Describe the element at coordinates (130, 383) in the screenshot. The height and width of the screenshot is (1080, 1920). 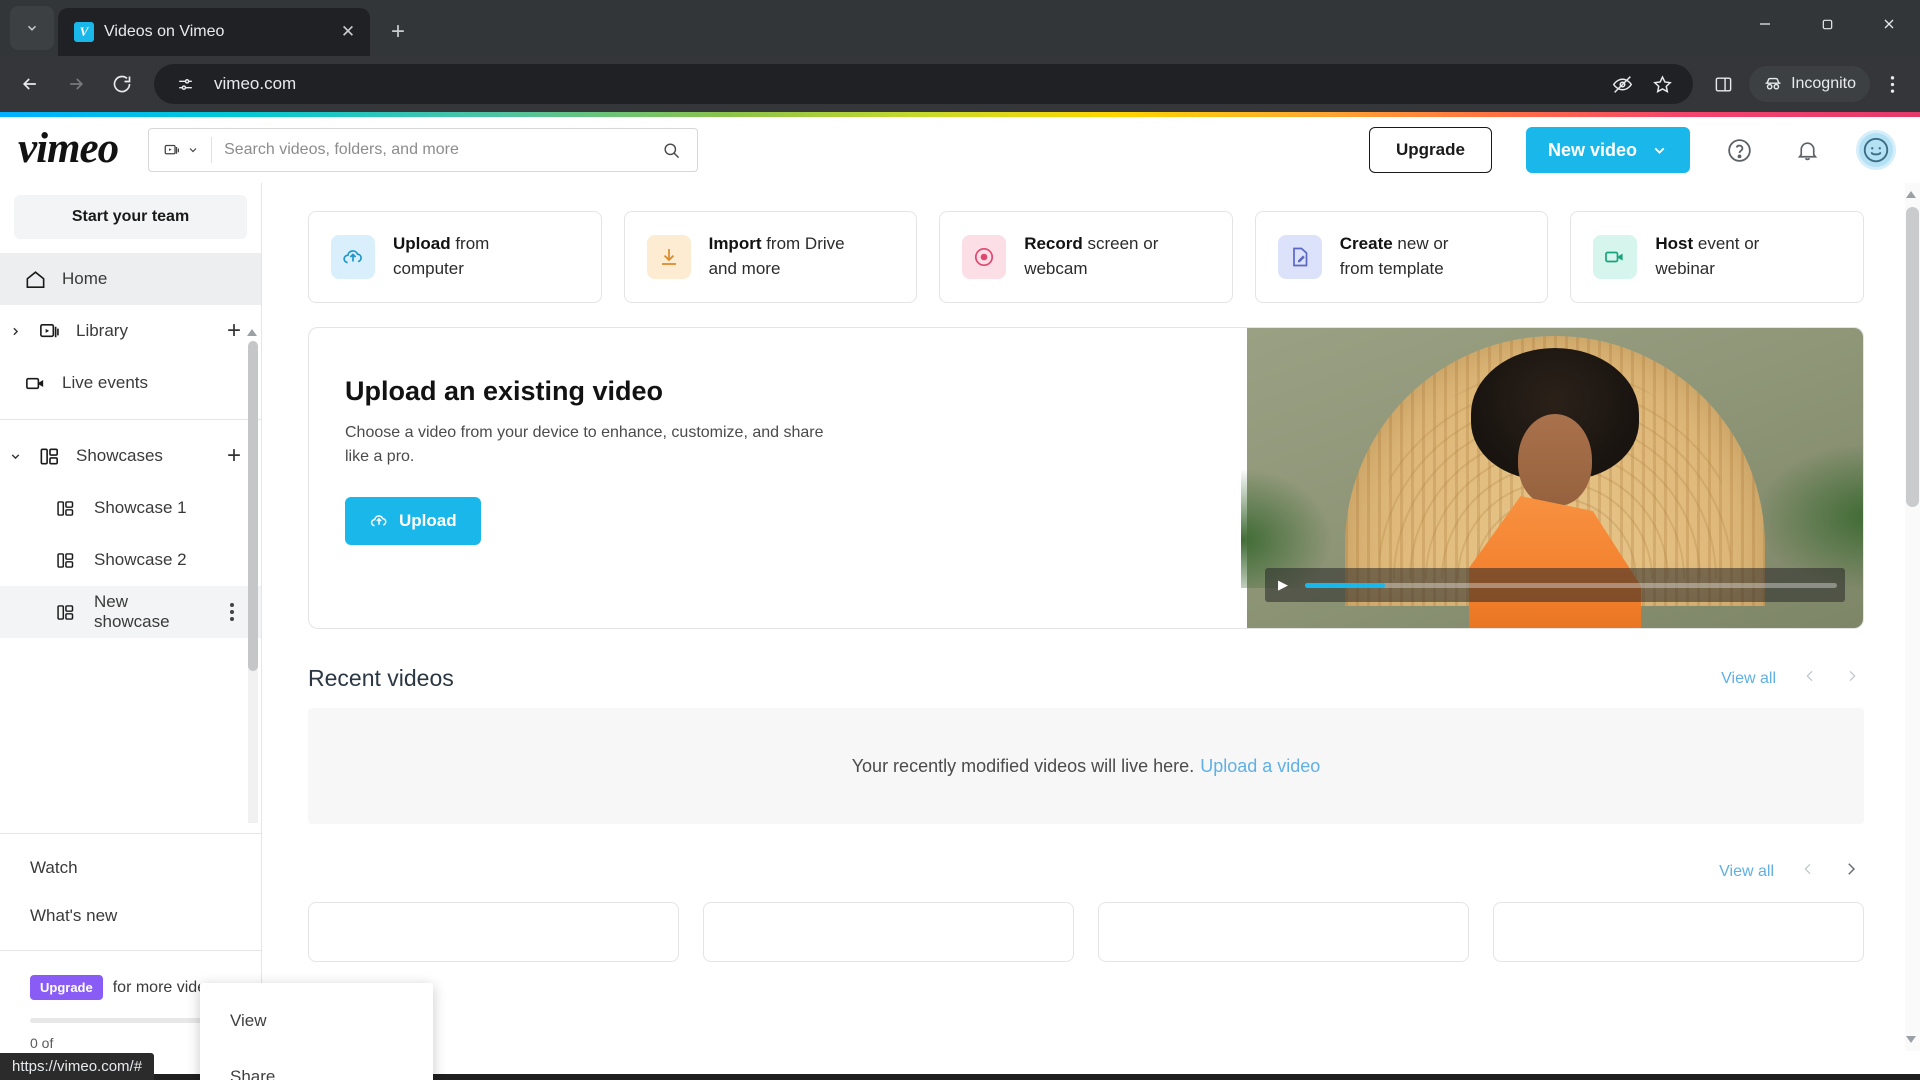
I see `sidebar-item-live-events: Live events` at that location.